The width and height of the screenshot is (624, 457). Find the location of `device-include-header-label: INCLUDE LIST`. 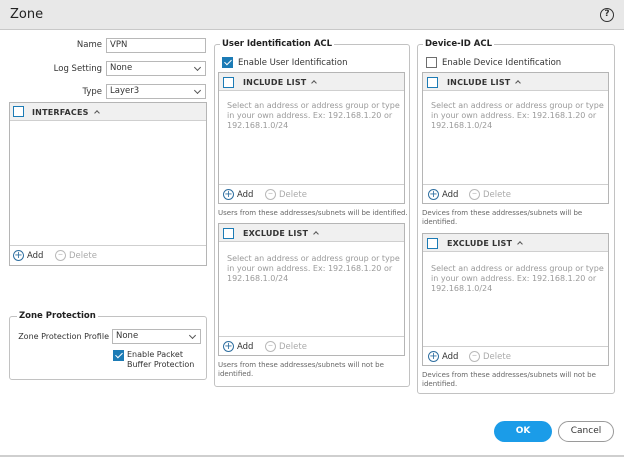

device-include-header-label: INCLUDE LIST is located at coordinates (479, 82).